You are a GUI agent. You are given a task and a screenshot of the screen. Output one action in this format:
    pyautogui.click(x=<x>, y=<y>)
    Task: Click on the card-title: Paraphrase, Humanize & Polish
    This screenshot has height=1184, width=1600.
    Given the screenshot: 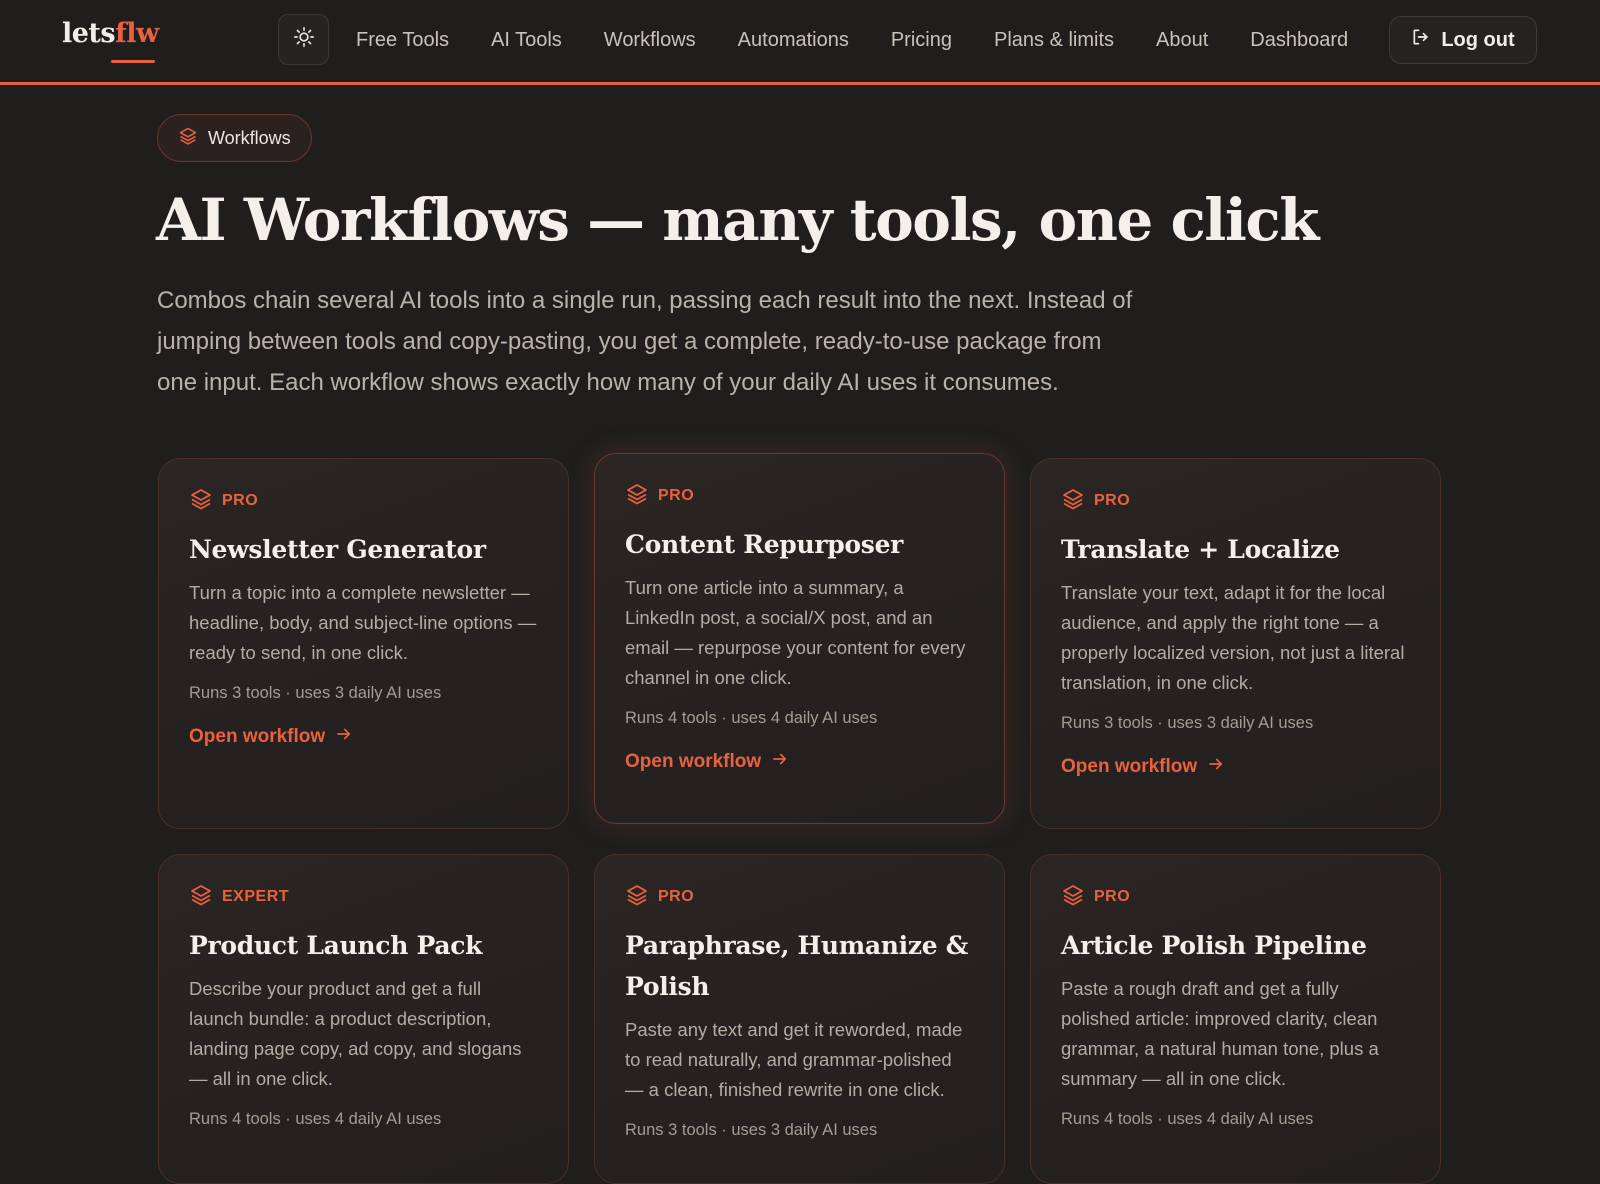 What is the action you would take?
    pyautogui.click(x=797, y=966)
    